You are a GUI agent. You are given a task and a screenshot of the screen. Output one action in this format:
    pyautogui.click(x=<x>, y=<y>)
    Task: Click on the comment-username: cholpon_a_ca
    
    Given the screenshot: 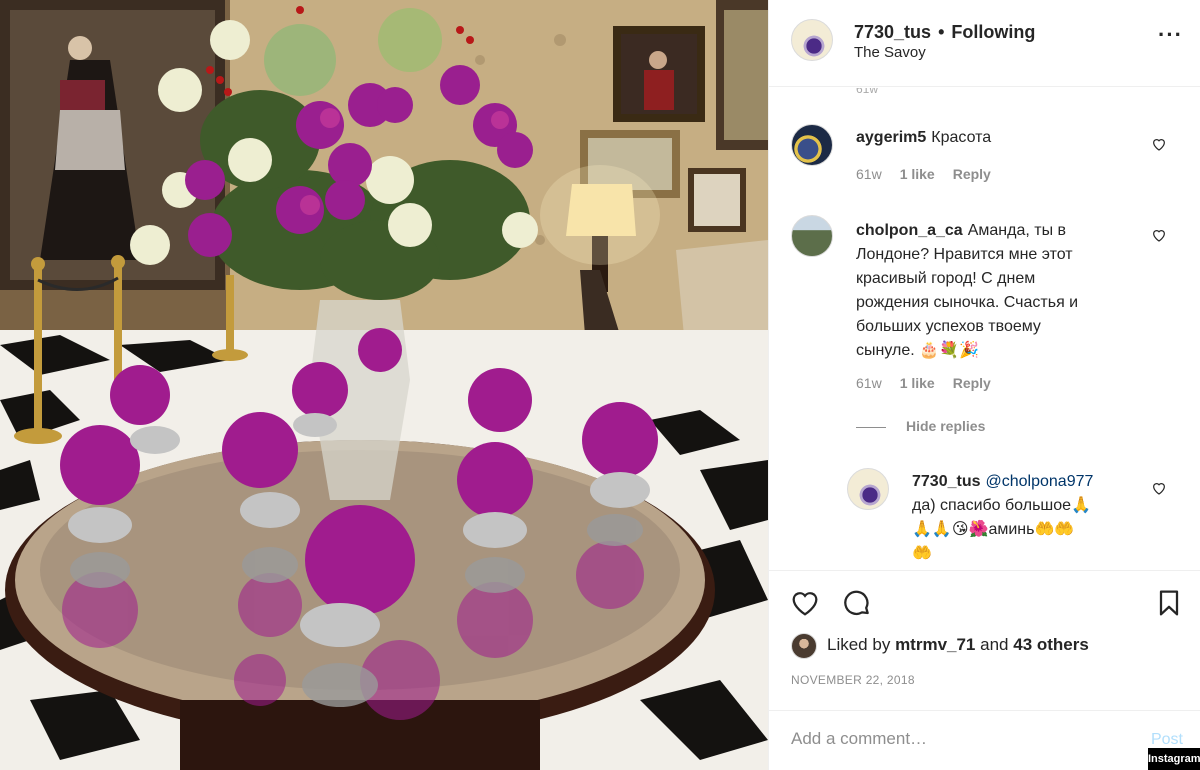 What is the action you would take?
    pyautogui.click(x=909, y=230)
    